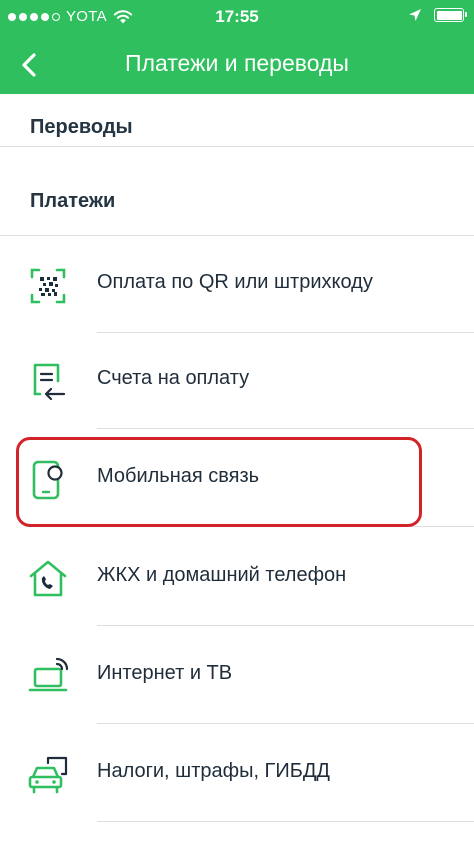 The width and height of the screenshot is (474, 842). I want to click on payment-item-invoices: Счета на оплату, so click(237, 381).